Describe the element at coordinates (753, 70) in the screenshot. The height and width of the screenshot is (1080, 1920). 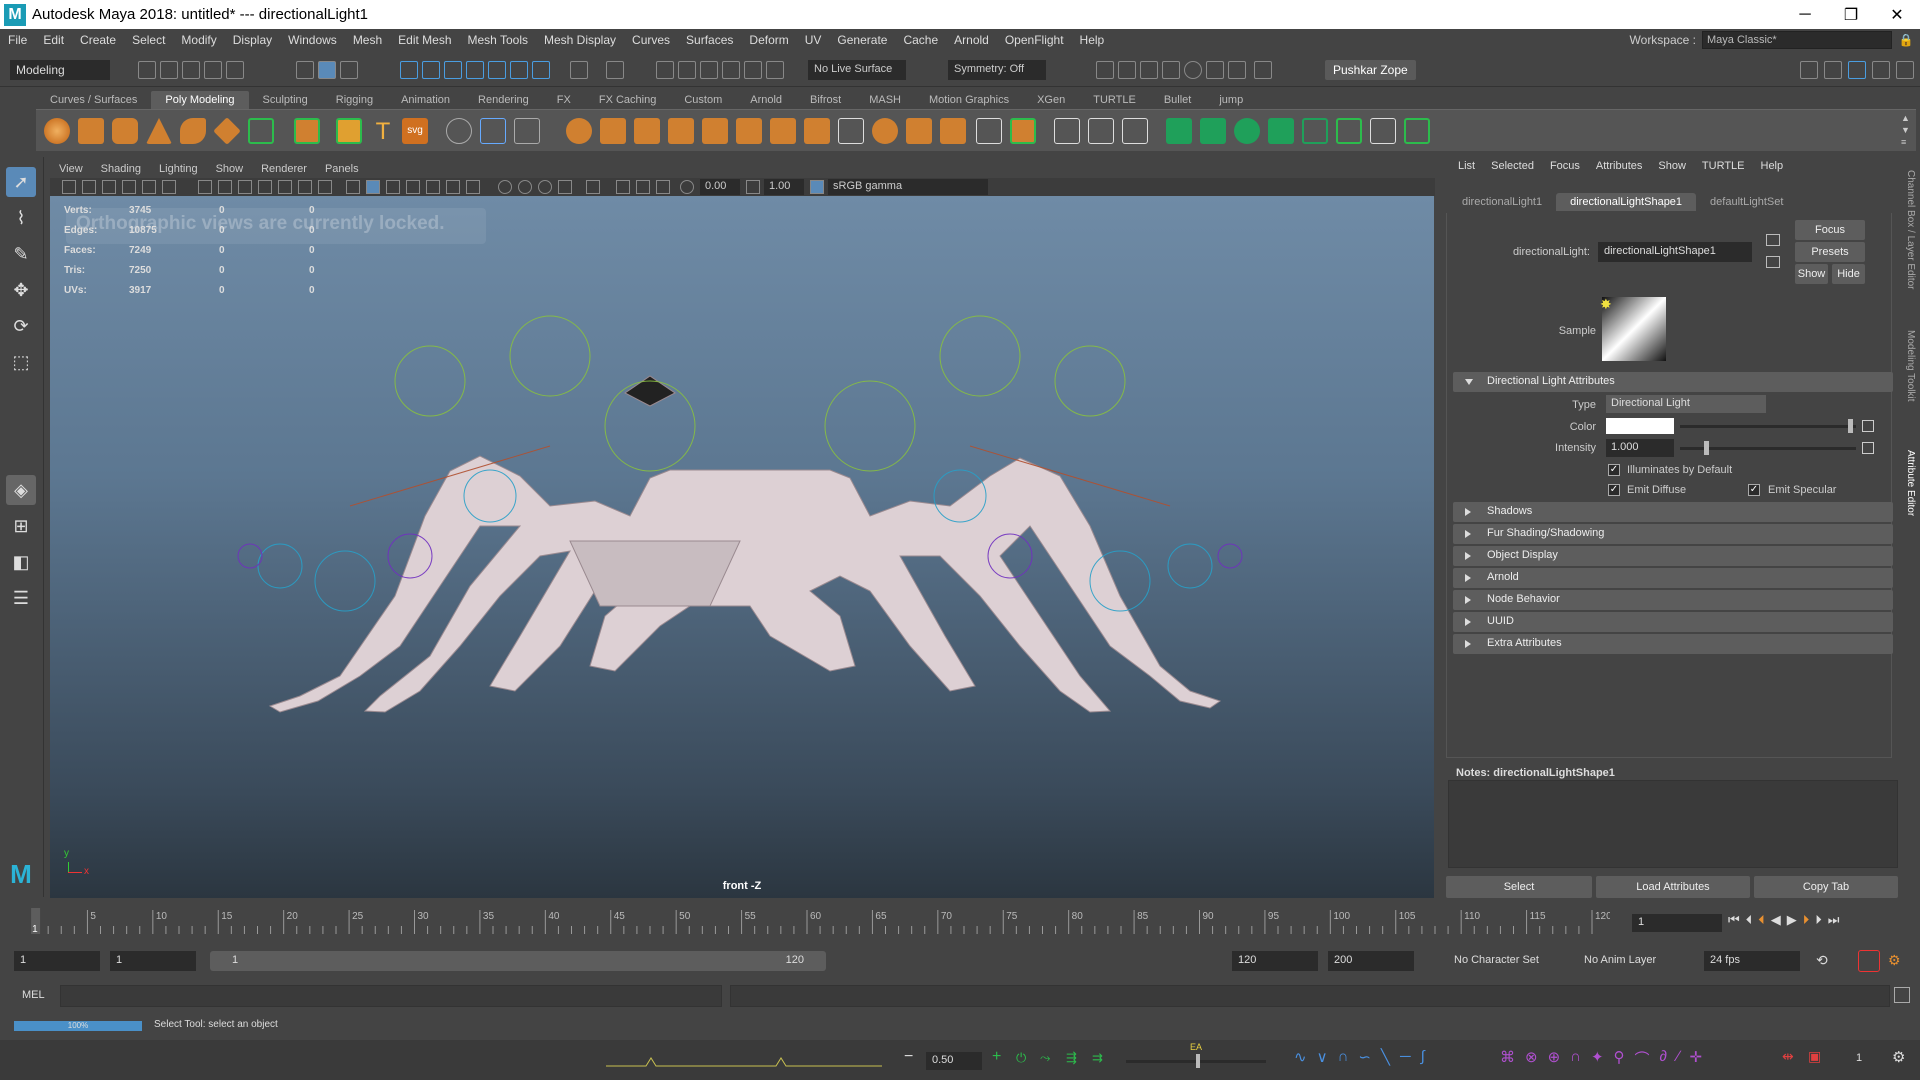
I see `make-live-icon` at that location.